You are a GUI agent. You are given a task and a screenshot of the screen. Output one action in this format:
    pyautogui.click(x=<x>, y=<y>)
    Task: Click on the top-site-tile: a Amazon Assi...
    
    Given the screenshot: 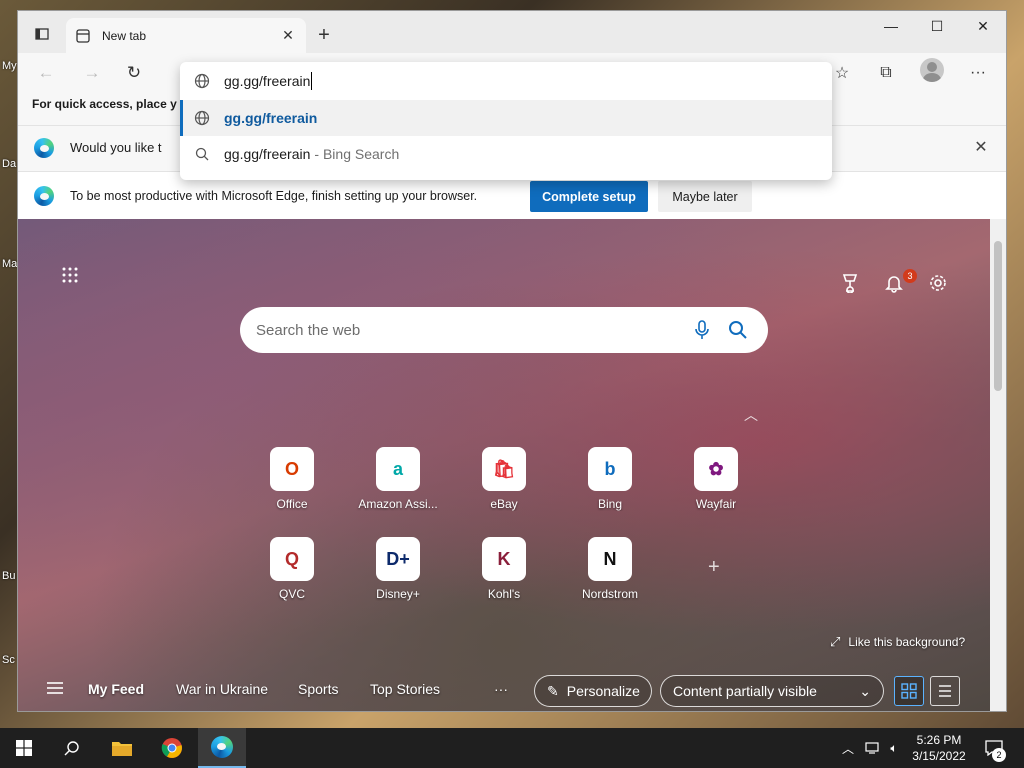 What is the action you would take?
    pyautogui.click(x=398, y=484)
    